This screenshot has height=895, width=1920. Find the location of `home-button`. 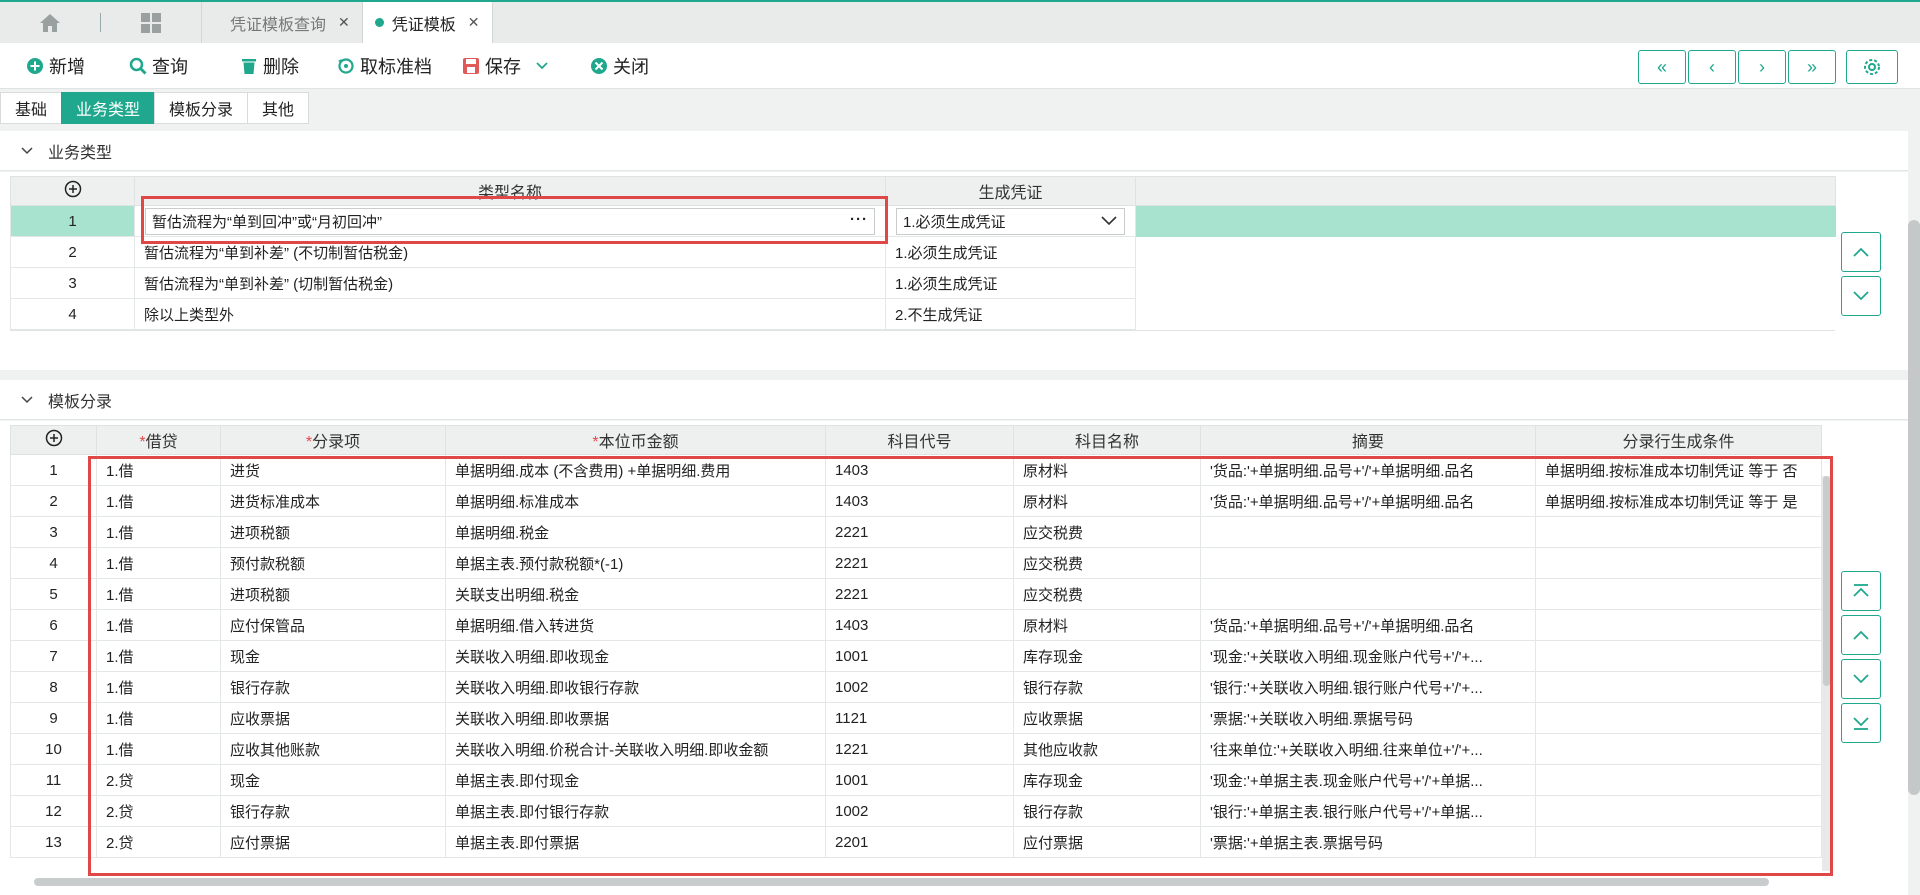

home-button is located at coordinates (50, 22).